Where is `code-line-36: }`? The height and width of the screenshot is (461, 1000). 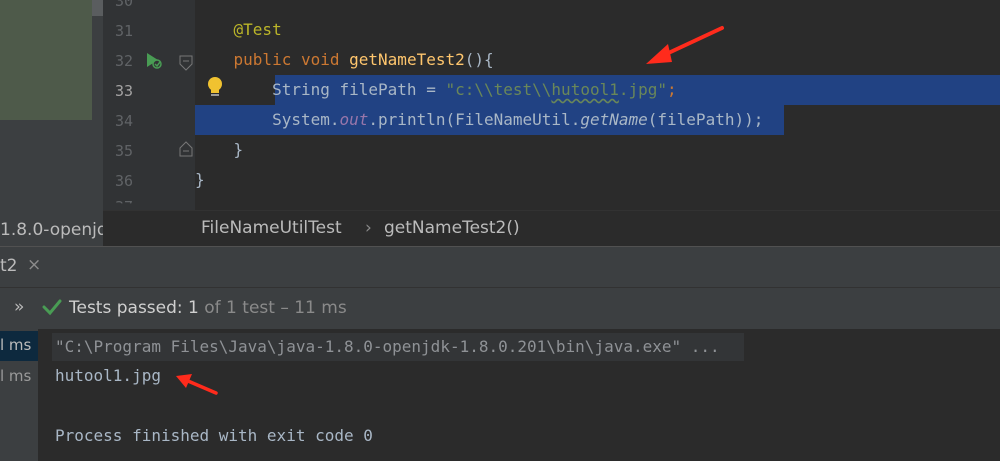
code-line-36: } is located at coordinates (200, 180).